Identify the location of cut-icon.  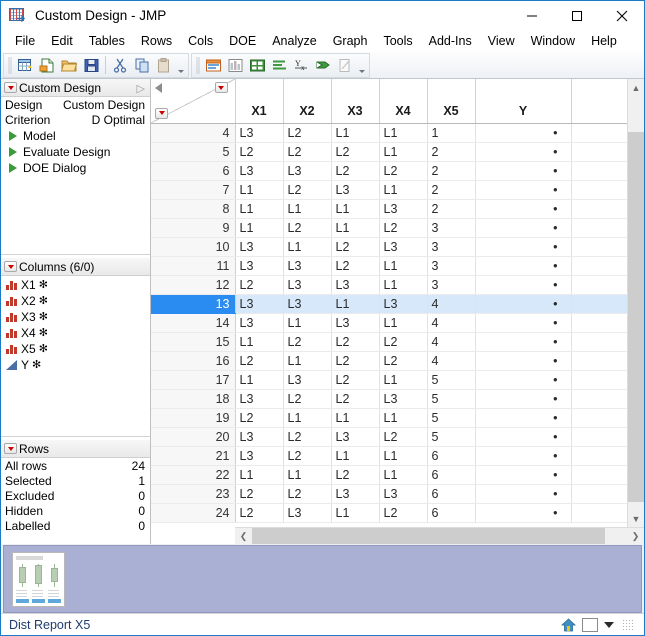
(120, 65).